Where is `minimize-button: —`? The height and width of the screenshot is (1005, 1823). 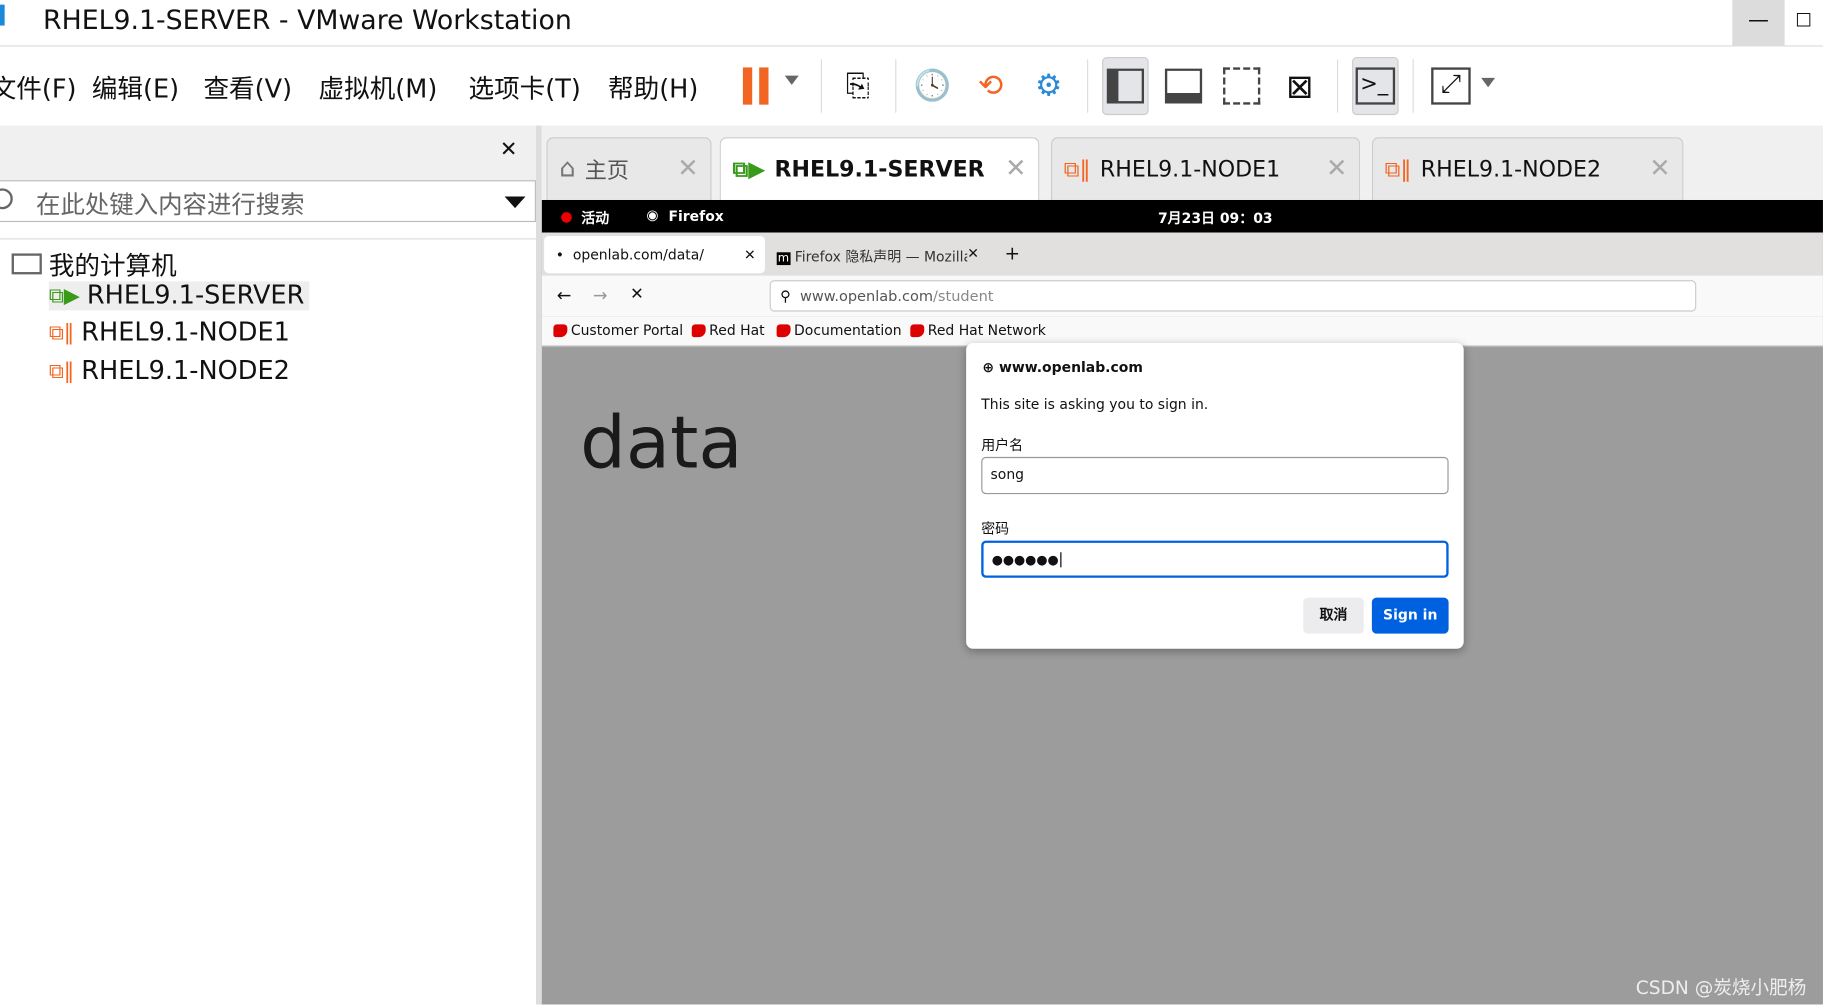 minimize-button: — is located at coordinates (1758, 23).